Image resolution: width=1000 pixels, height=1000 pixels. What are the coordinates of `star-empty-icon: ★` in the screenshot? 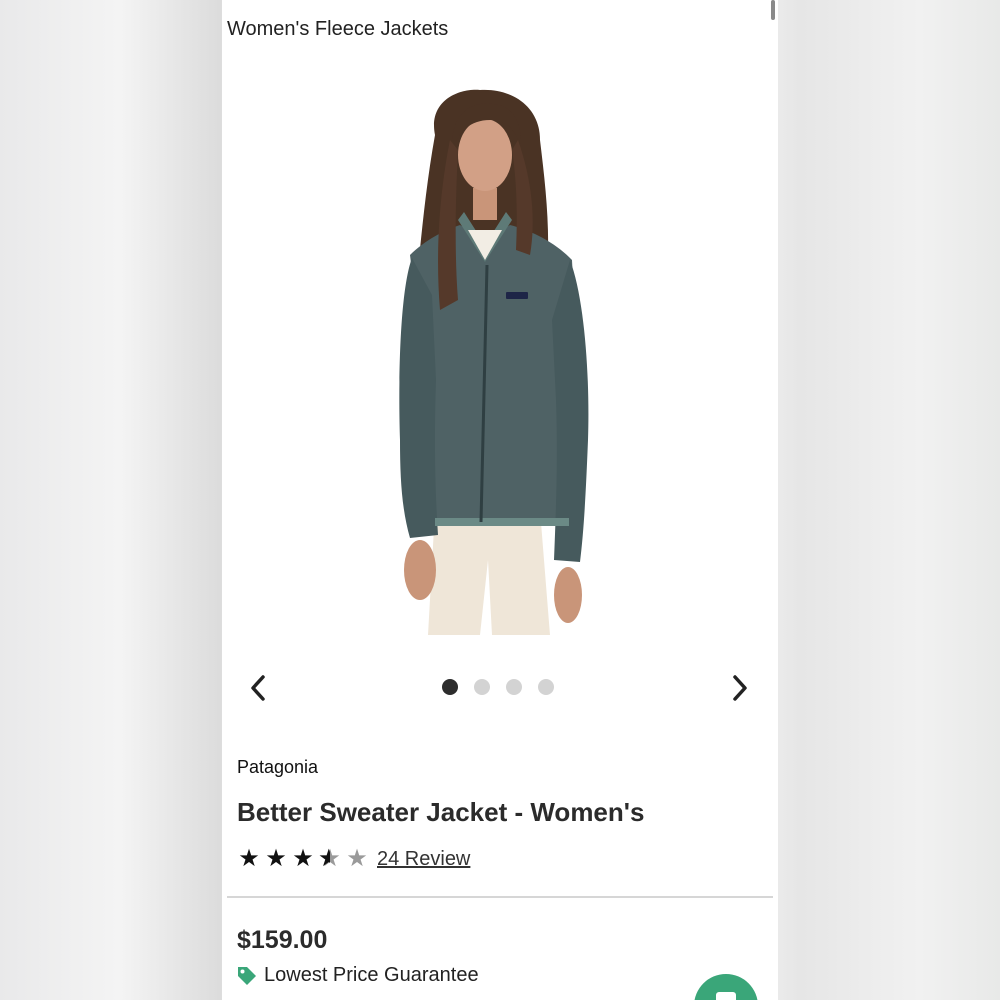 It's located at (357, 858).